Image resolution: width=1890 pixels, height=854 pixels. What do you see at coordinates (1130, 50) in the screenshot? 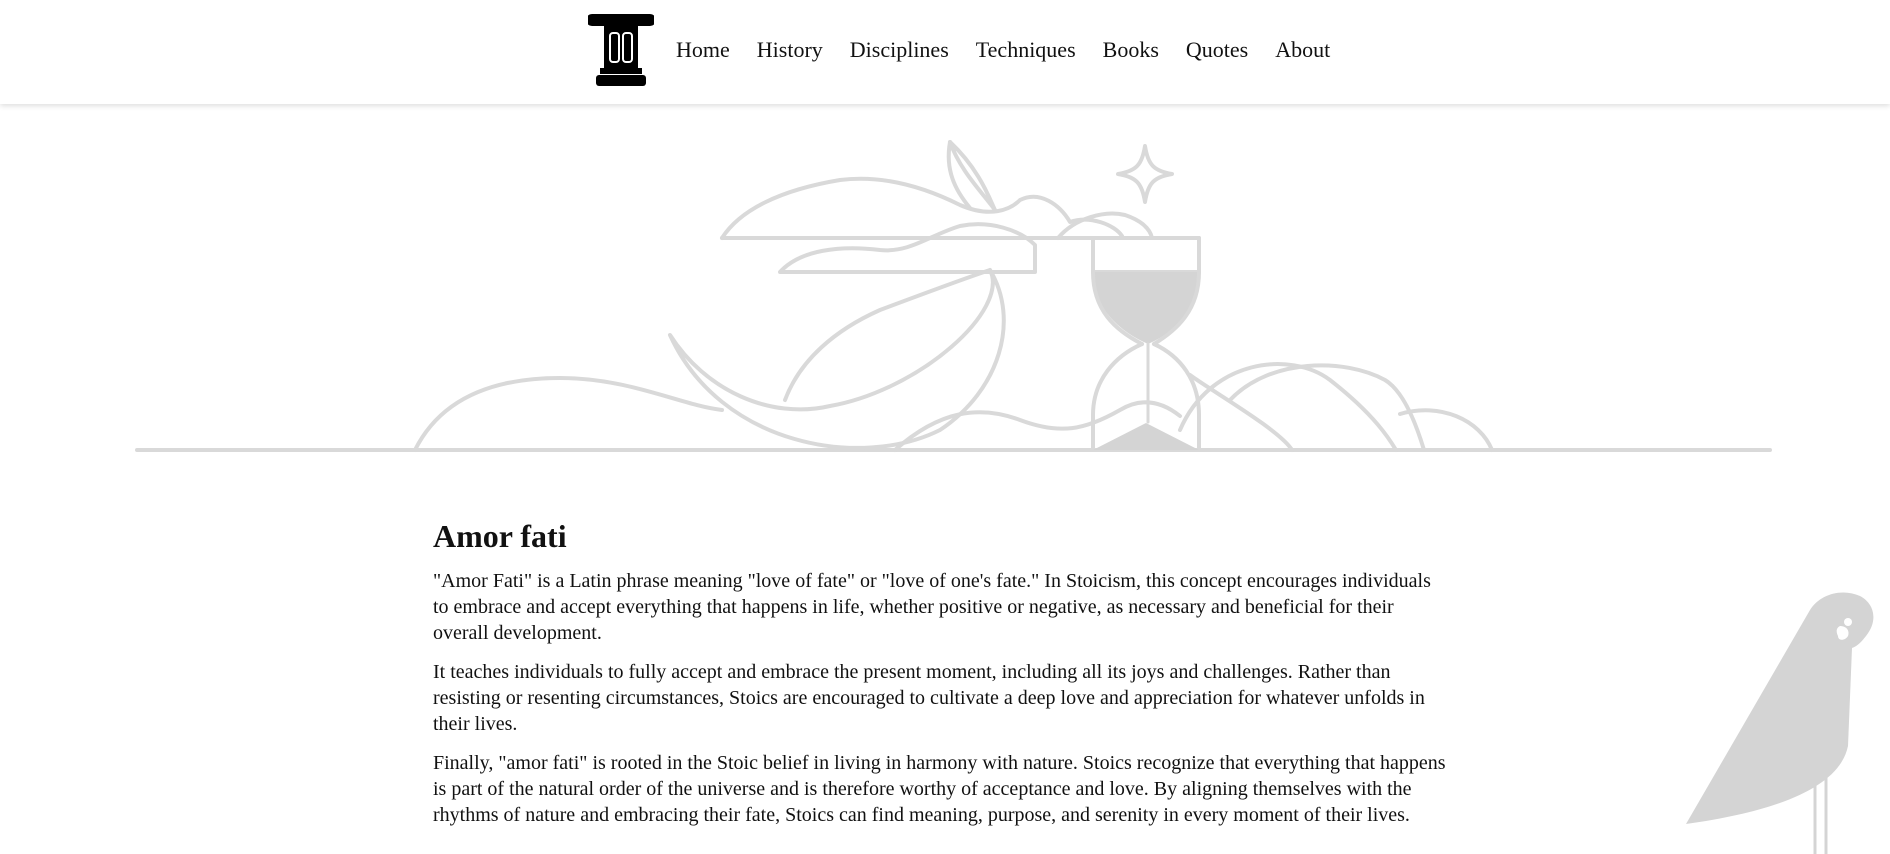
I see `nav-link-books: Books` at bounding box center [1130, 50].